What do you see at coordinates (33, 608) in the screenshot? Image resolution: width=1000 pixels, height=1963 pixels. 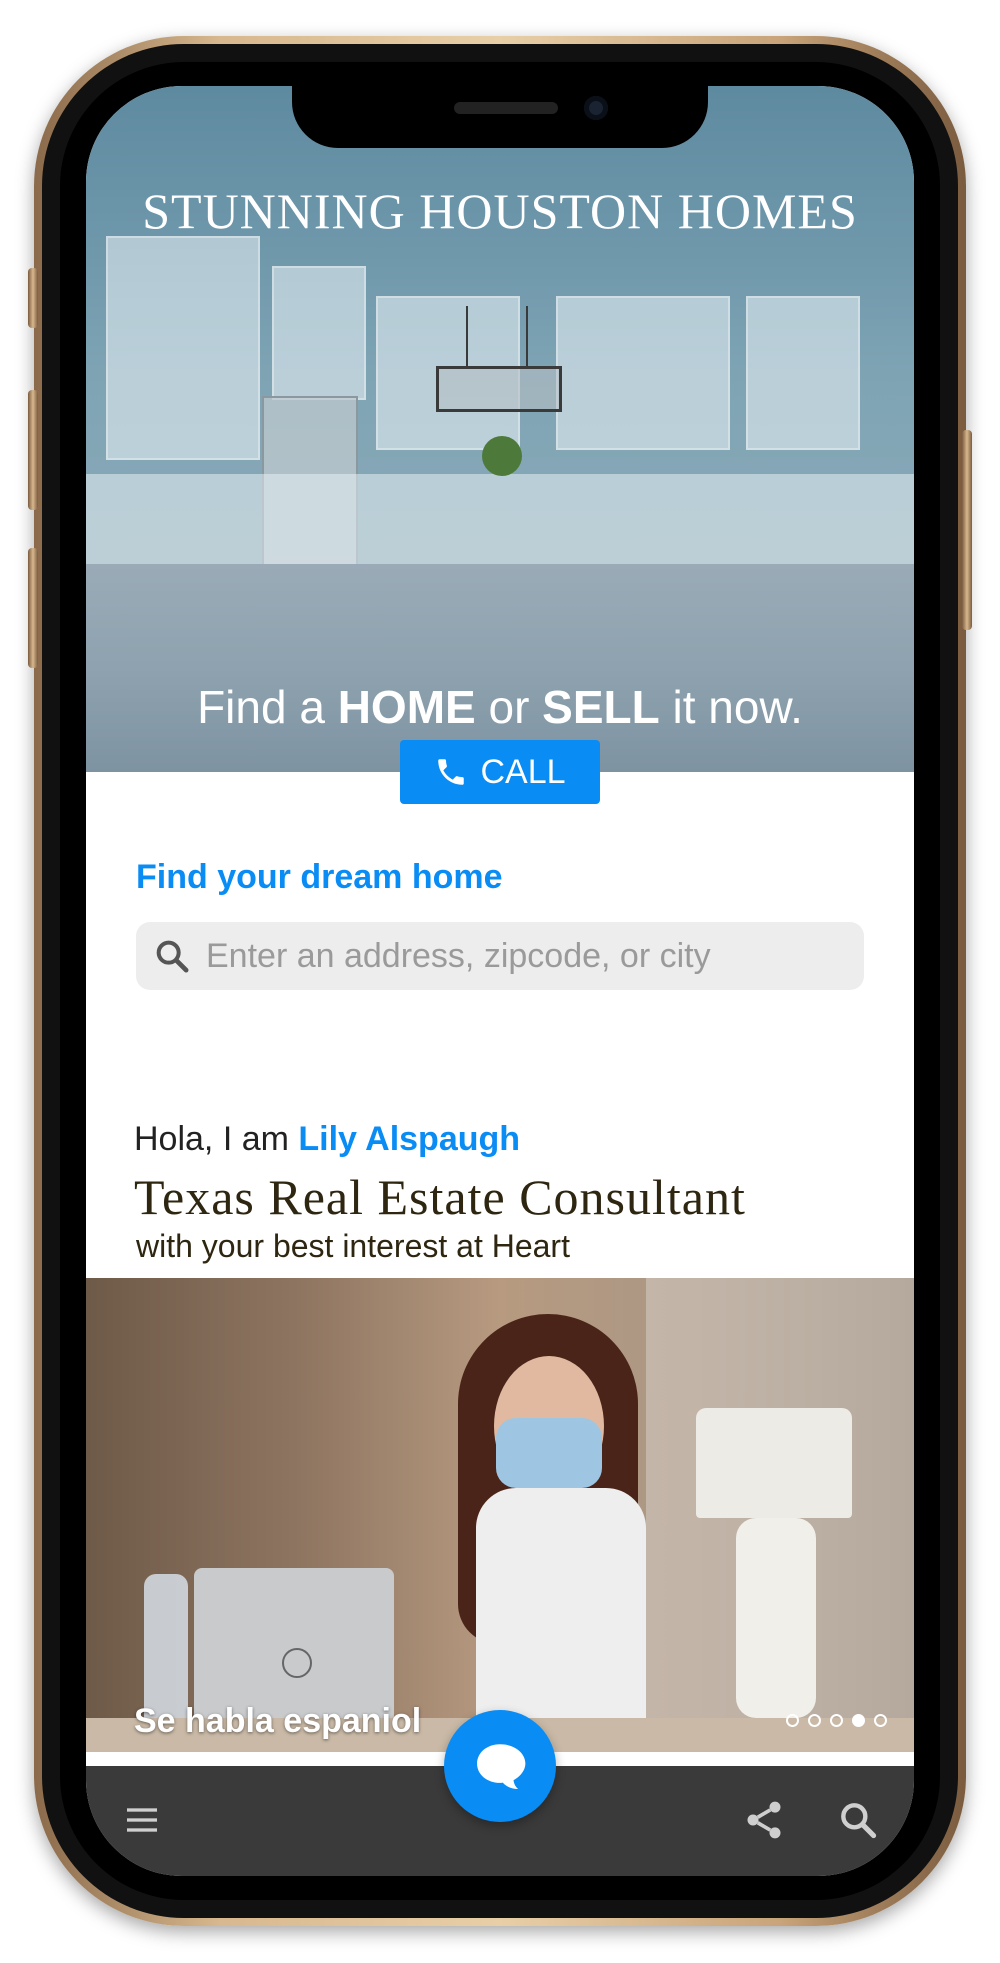 I see `volume-down-button` at bounding box center [33, 608].